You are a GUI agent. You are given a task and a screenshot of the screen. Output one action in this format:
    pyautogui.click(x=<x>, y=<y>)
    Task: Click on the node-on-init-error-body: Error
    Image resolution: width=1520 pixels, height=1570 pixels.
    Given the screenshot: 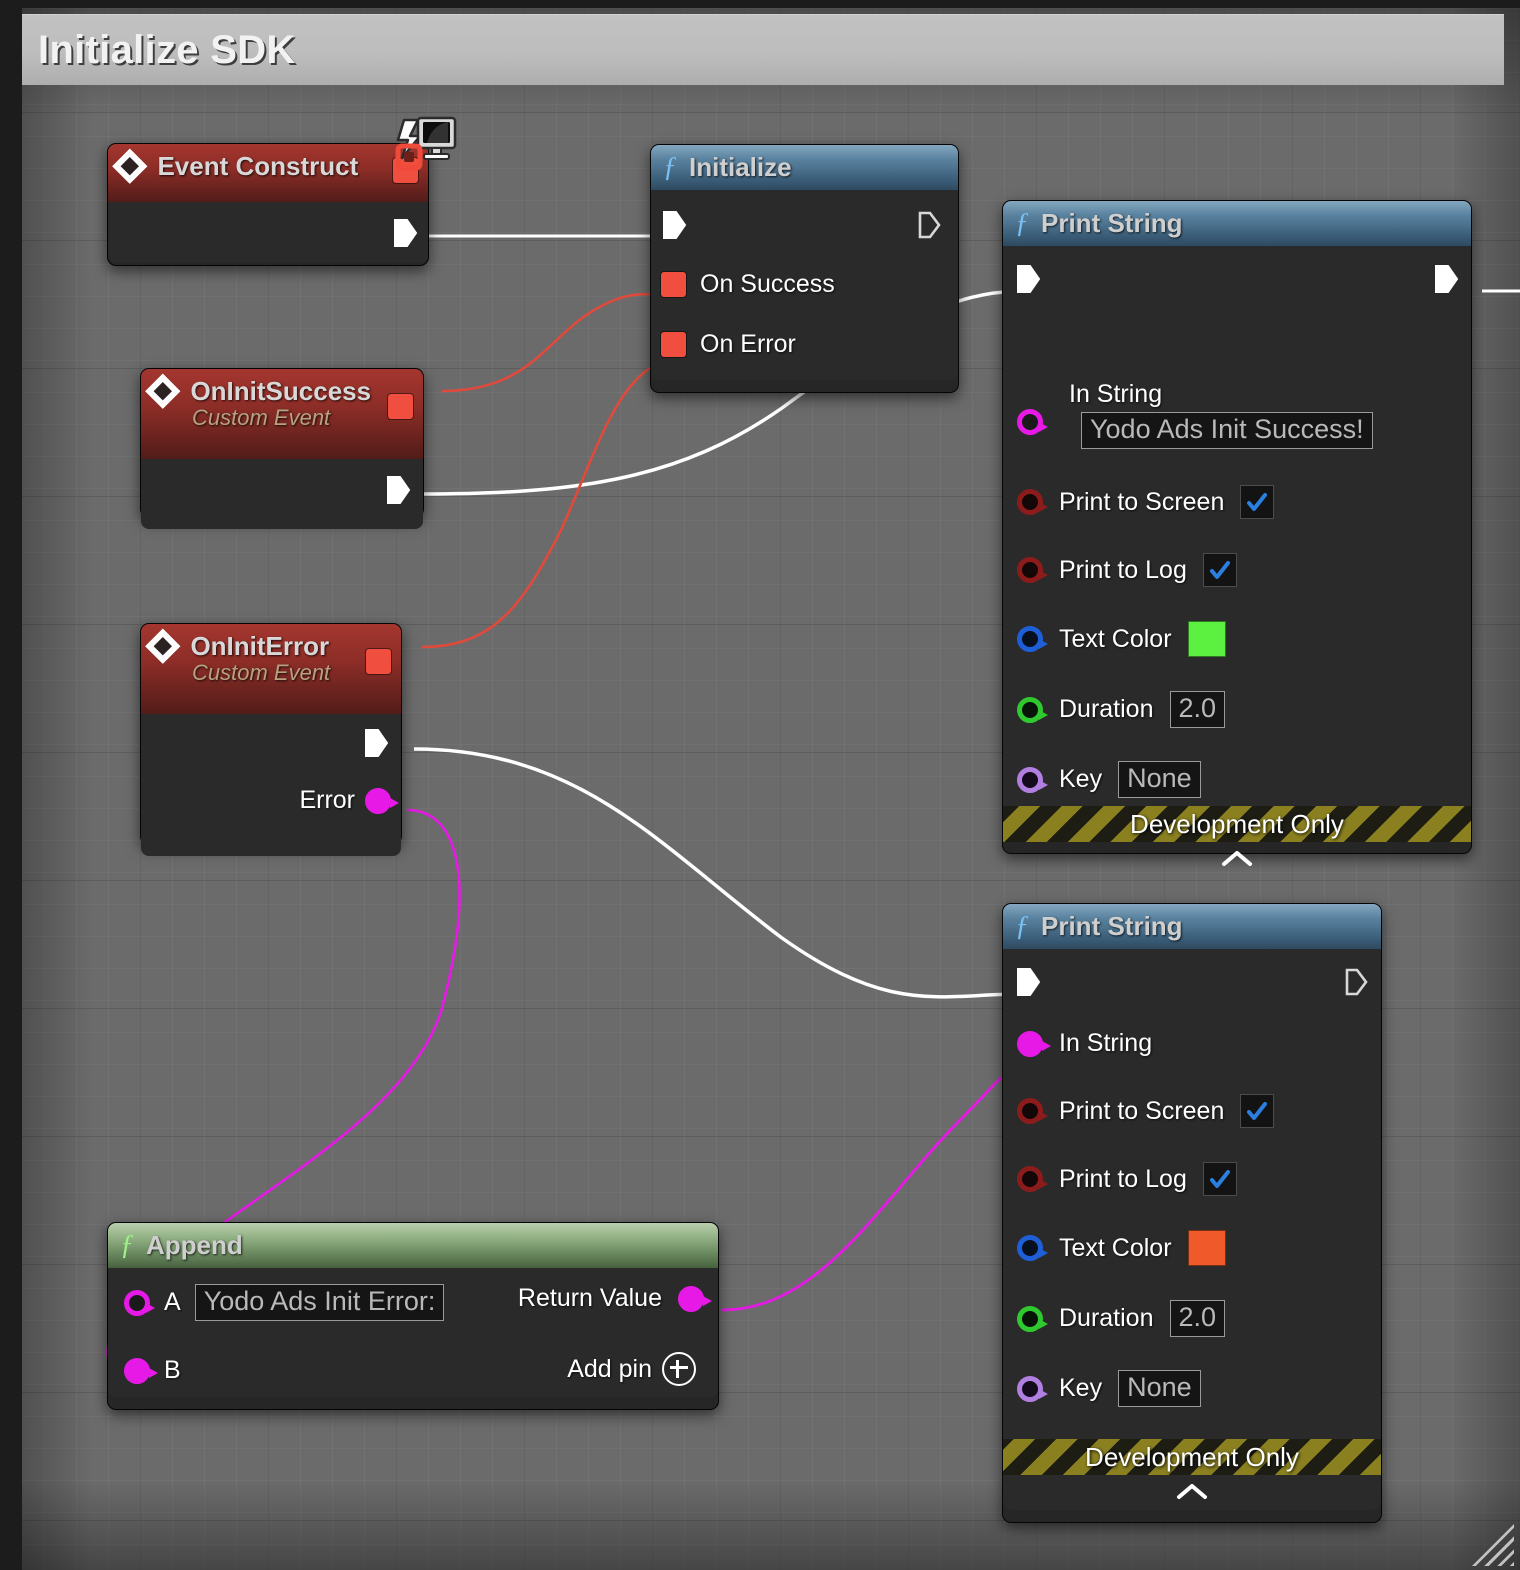 What is the action you would take?
    pyautogui.click(x=271, y=785)
    